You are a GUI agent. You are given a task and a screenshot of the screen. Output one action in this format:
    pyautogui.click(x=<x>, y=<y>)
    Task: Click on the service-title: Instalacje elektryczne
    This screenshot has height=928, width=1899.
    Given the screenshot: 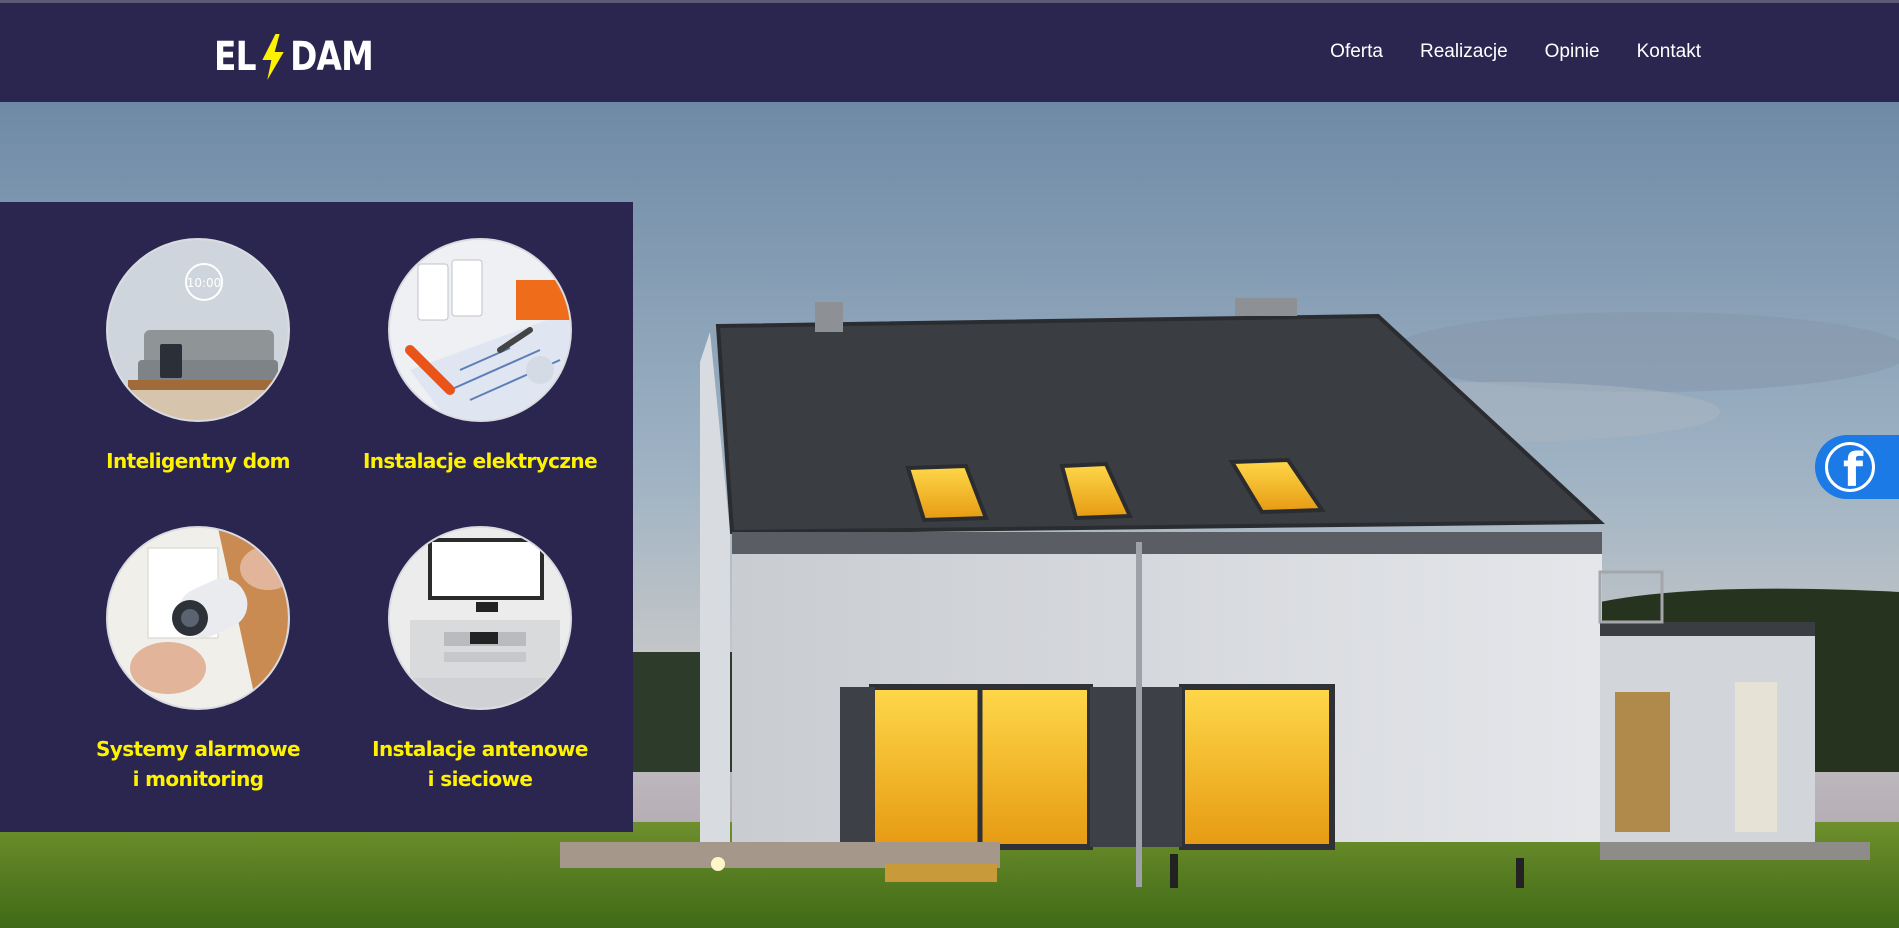 What is the action you would take?
    pyautogui.click(x=480, y=461)
    